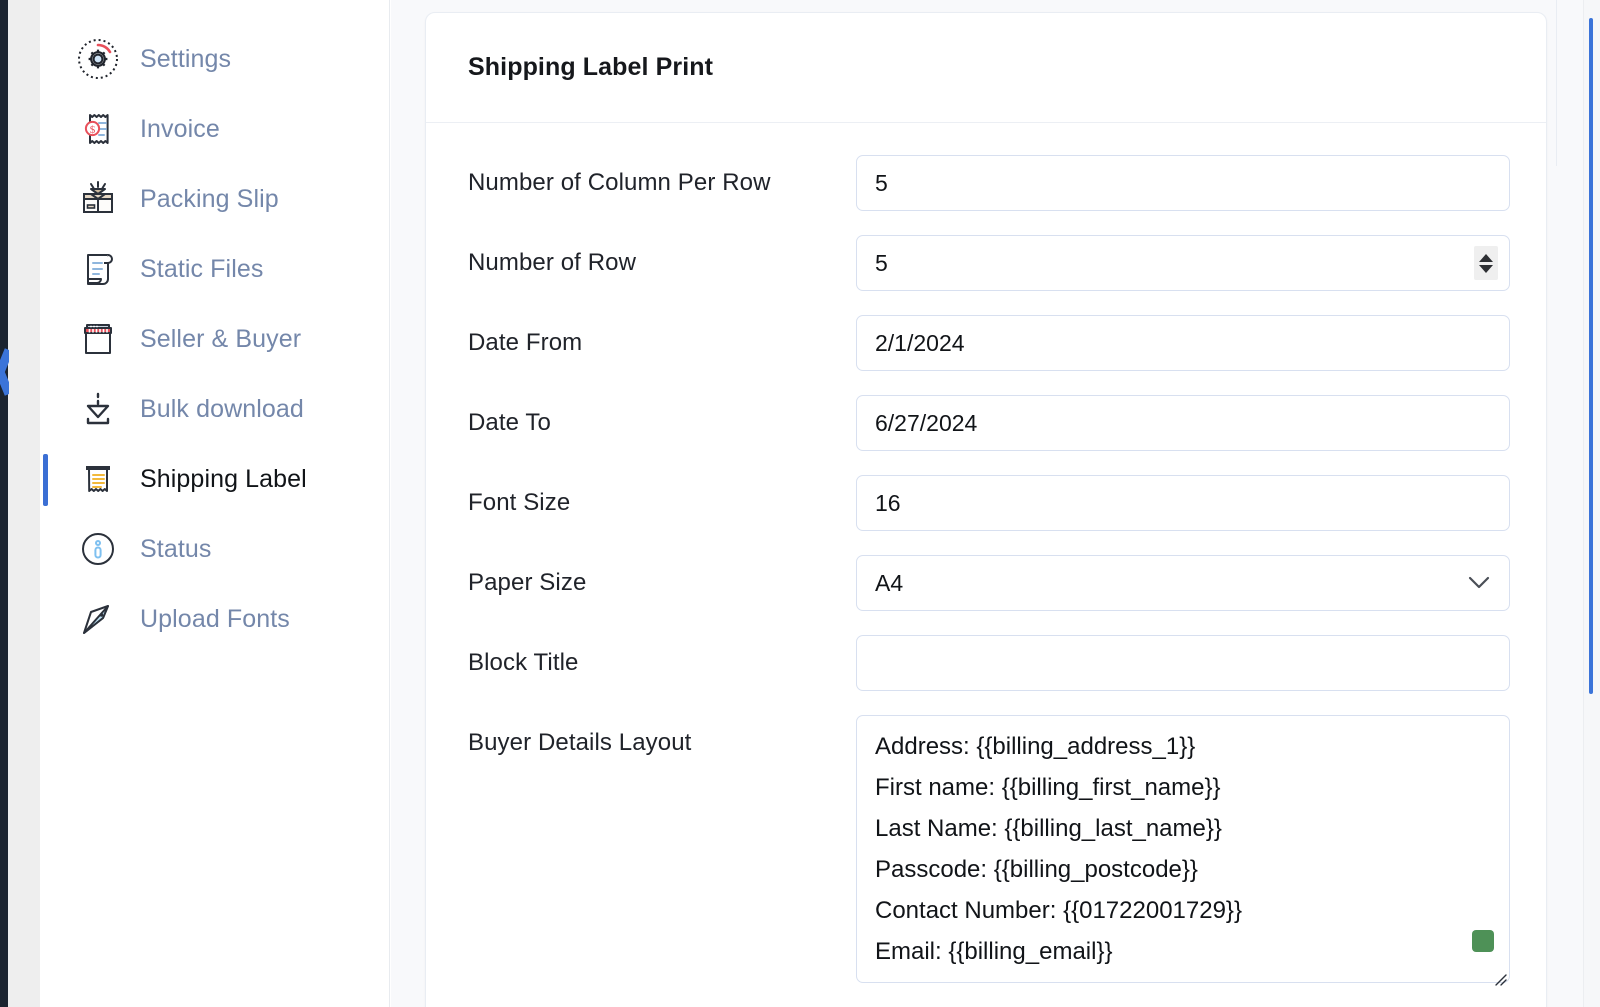 This screenshot has height=1007, width=1600. What do you see at coordinates (4, 503) in the screenshot?
I see `left-dark-rail` at bounding box center [4, 503].